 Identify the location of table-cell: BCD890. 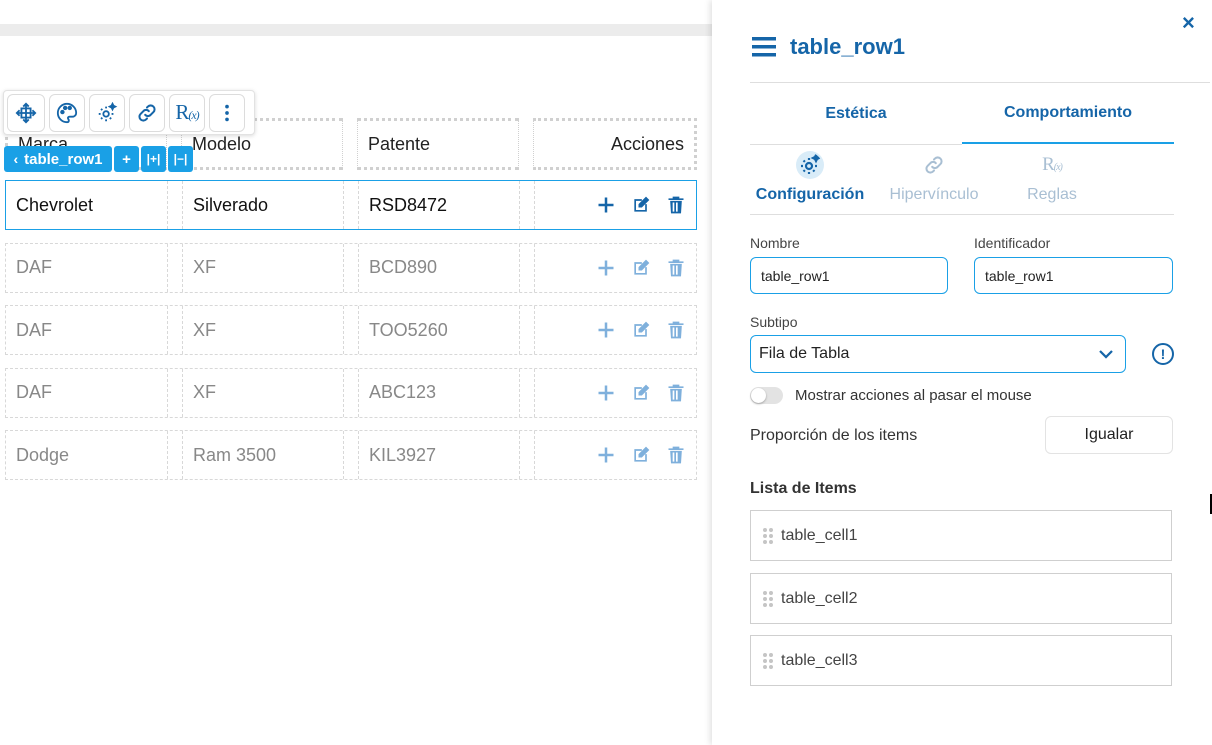
(439, 267).